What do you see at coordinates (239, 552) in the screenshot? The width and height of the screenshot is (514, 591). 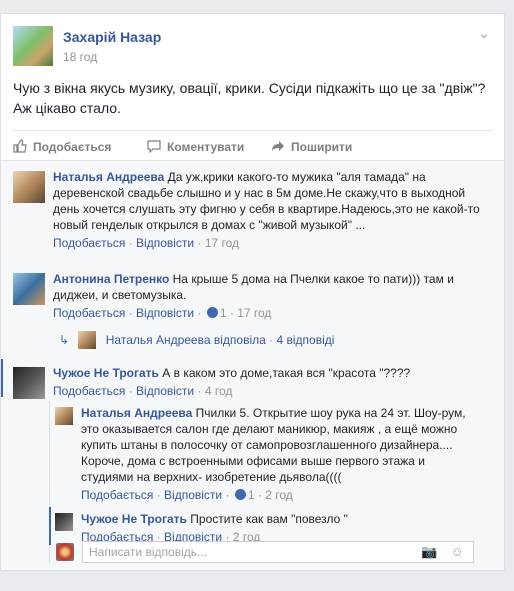 I see `reply-input` at bounding box center [239, 552].